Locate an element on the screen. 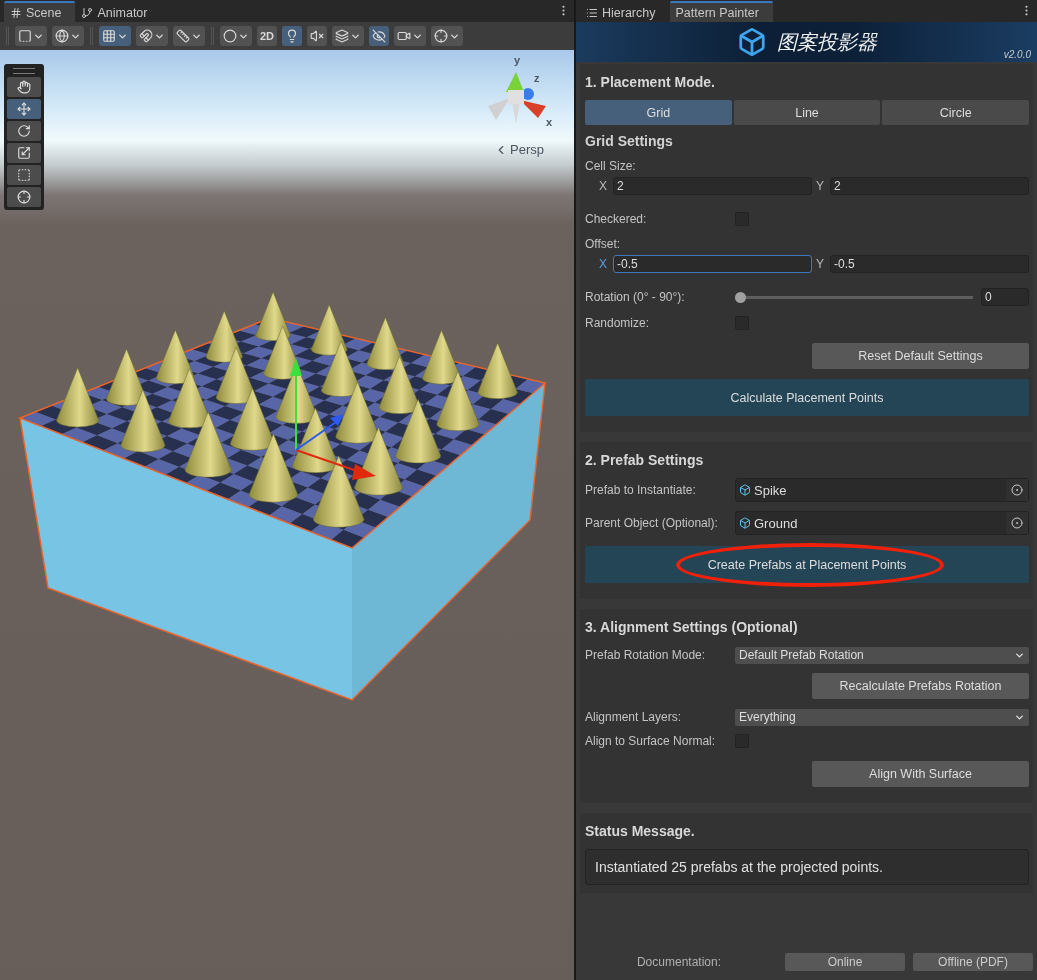 Image resolution: width=1037 pixels, height=980 pixels. rotate-icon is located at coordinates (24, 131).